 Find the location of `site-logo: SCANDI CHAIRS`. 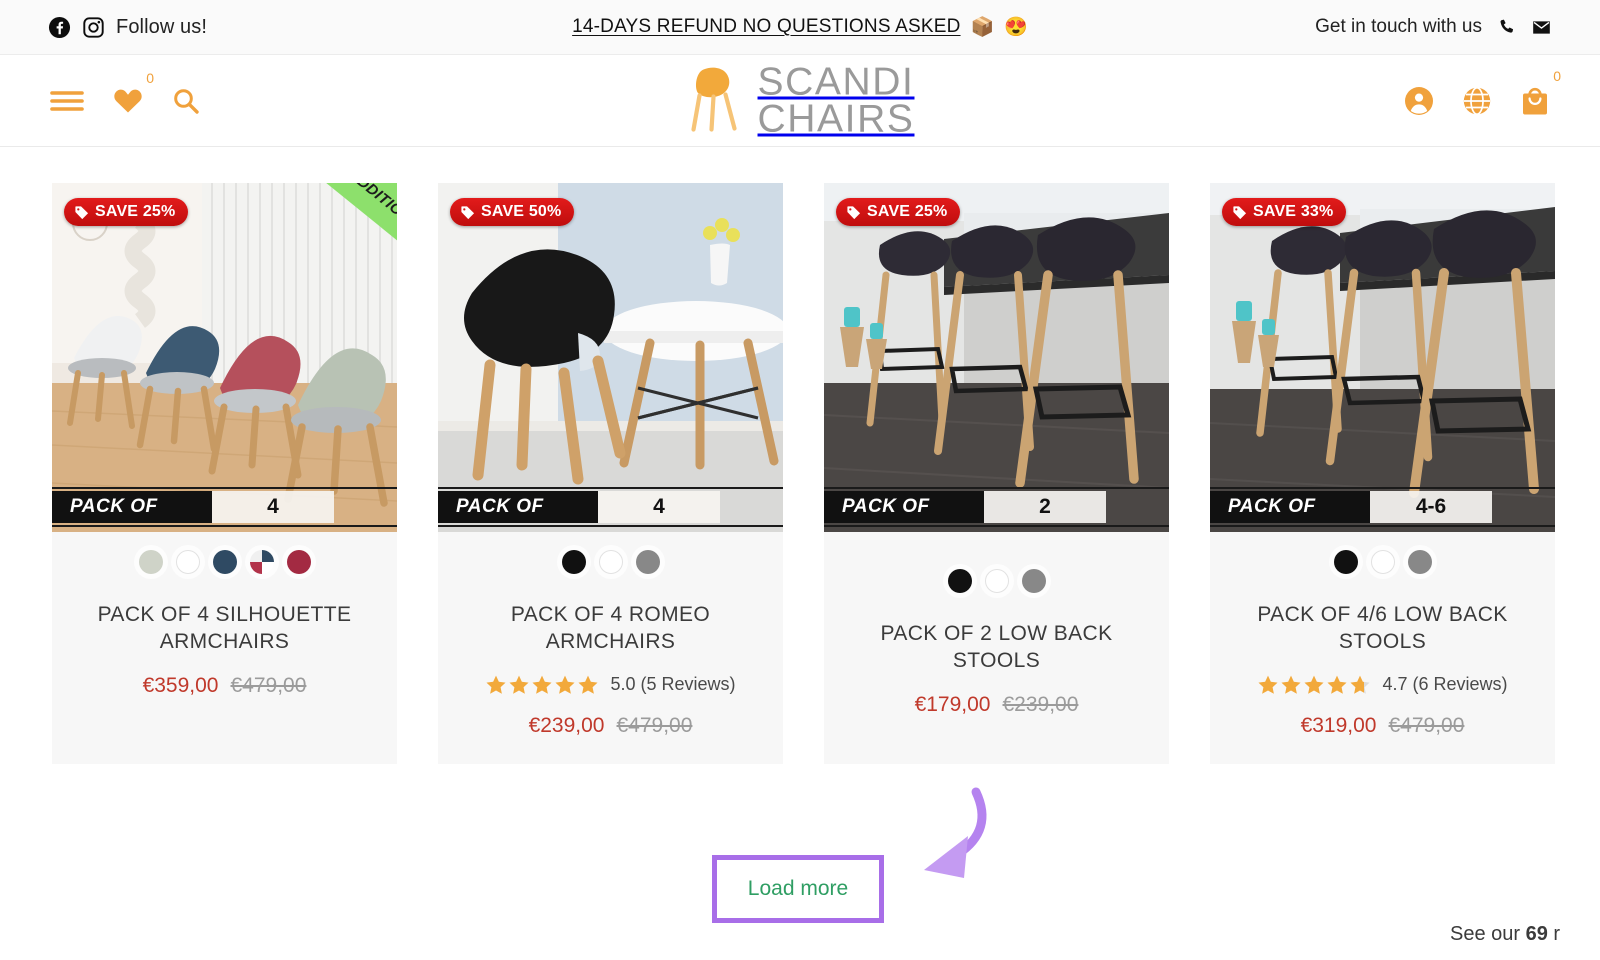

site-logo: SCANDI CHAIRS is located at coordinates (800, 99).